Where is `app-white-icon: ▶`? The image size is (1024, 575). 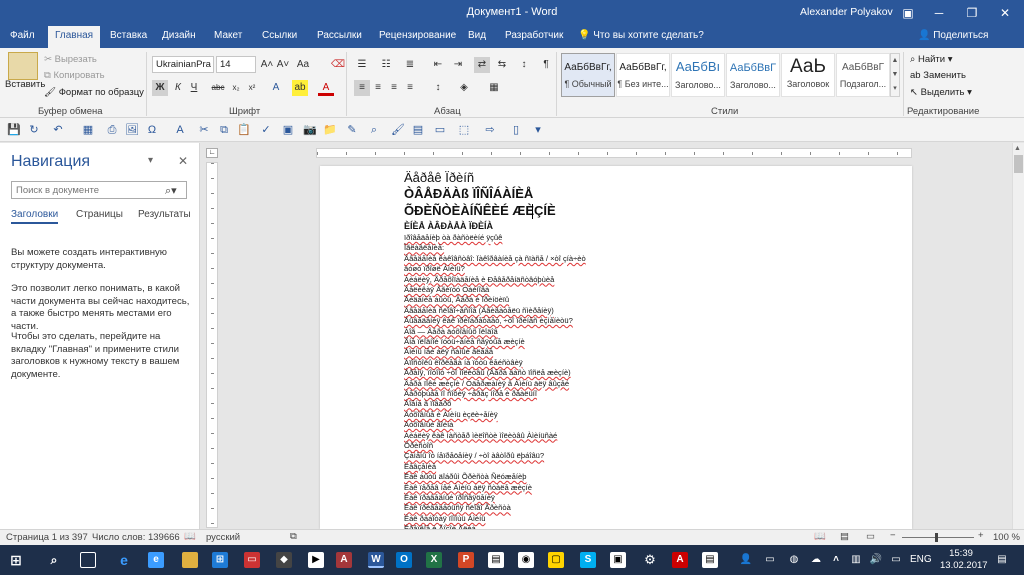
app-white-icon: ▶ is located at coordinates (316, 560).